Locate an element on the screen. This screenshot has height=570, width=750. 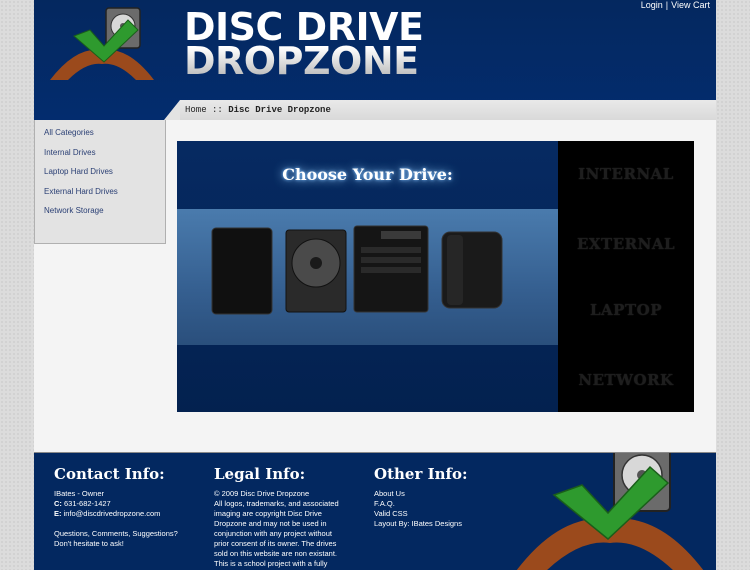
drive-link-network: NETWORK is located at coordinates (626, 380).